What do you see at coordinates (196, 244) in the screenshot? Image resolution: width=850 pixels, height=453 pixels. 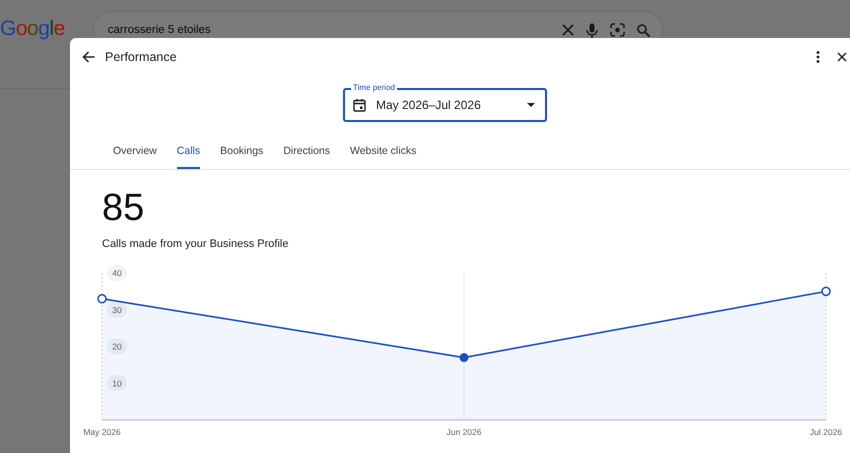 I see `metric-caption: Calls made from your Business Profile` at bounding box center [196, 244].